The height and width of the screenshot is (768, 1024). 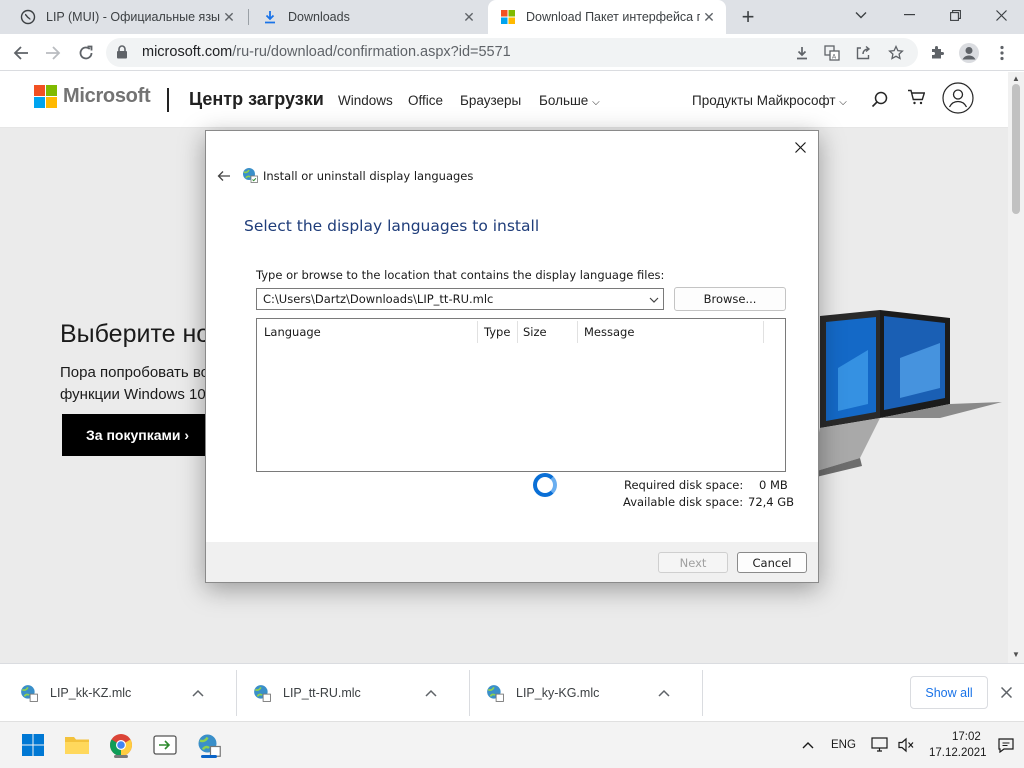 What do you see at coordinates (607, 17) in the screenshot?
I see `tab-download-package: Download Пакет интерфейса п ✕` at bounding box center [607, 17].